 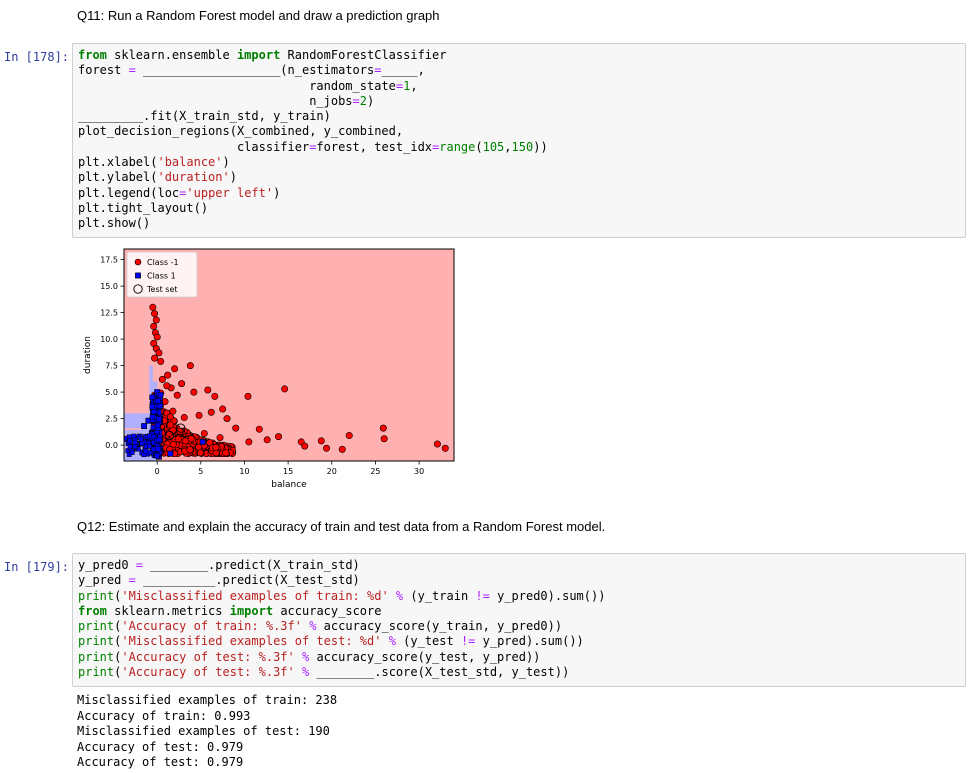 What do you see at coordinates (103, 70) in the screenshot?
I see `code-token: forest` at bounding box center [103, 70].